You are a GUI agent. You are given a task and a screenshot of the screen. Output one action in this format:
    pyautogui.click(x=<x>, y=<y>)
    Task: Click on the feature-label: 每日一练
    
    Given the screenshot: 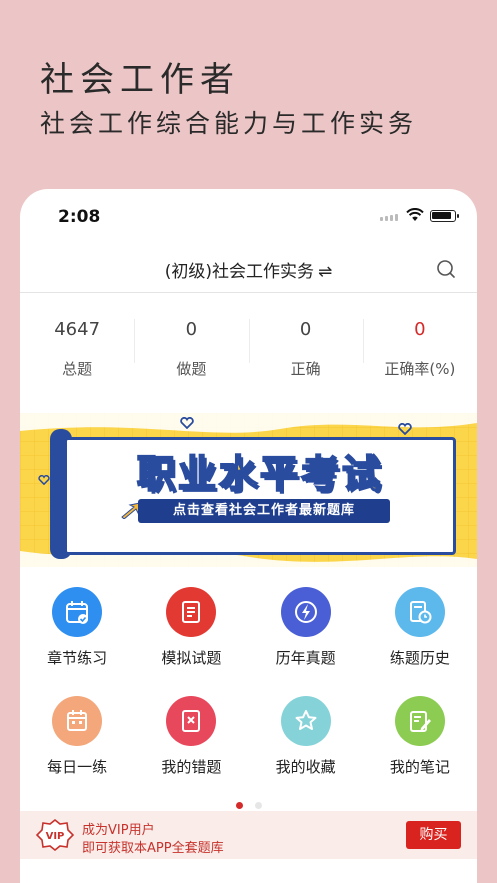 What is the action you would take?
    pyautogui.click(x=77, y=767)
    